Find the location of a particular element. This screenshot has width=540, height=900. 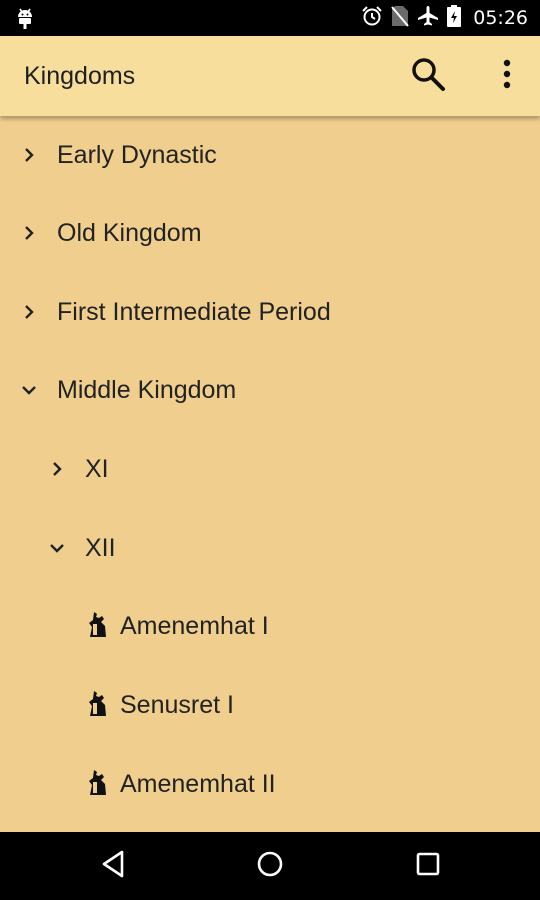

tree-item-first-intermediate-period: First Intermediate Period is located at coordinates (270, 312).